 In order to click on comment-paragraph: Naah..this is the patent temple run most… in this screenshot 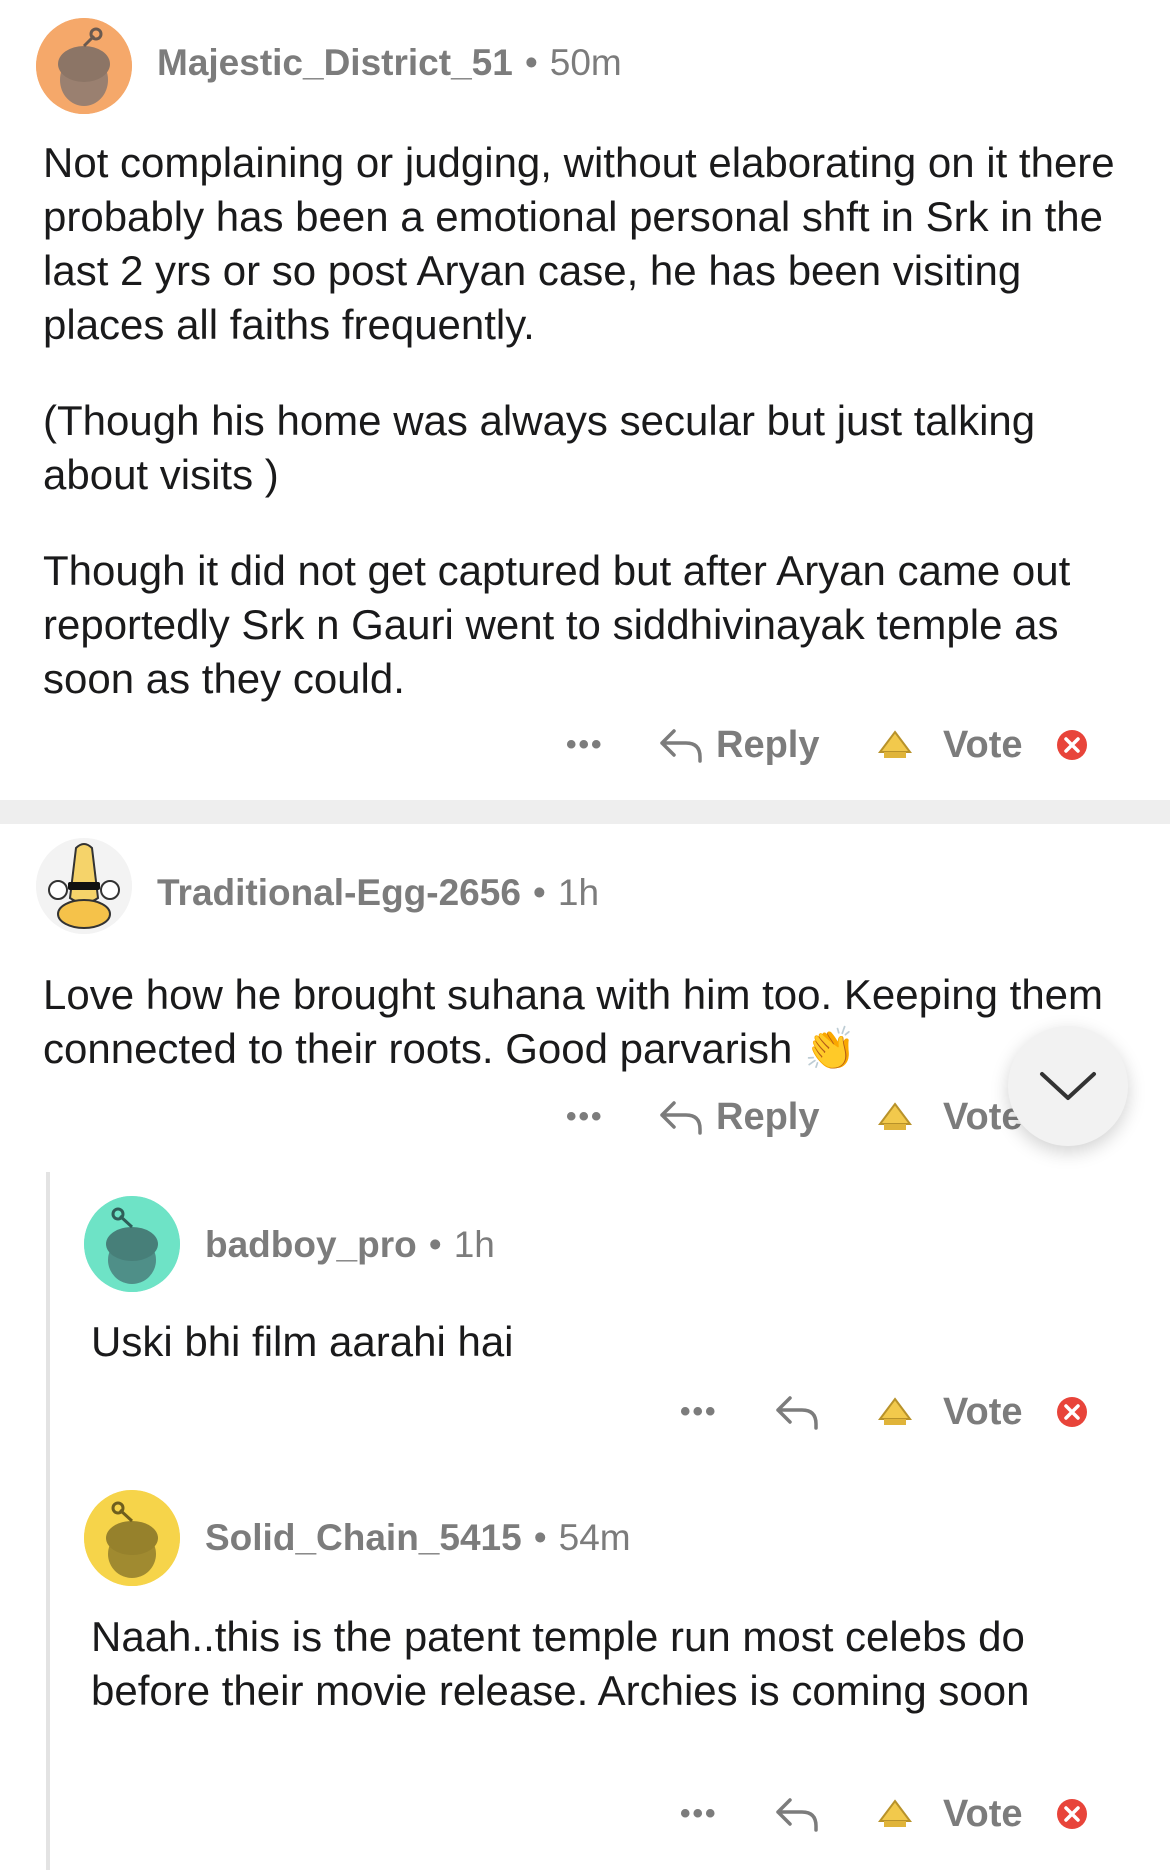, I will do `click(560, 1663)`.